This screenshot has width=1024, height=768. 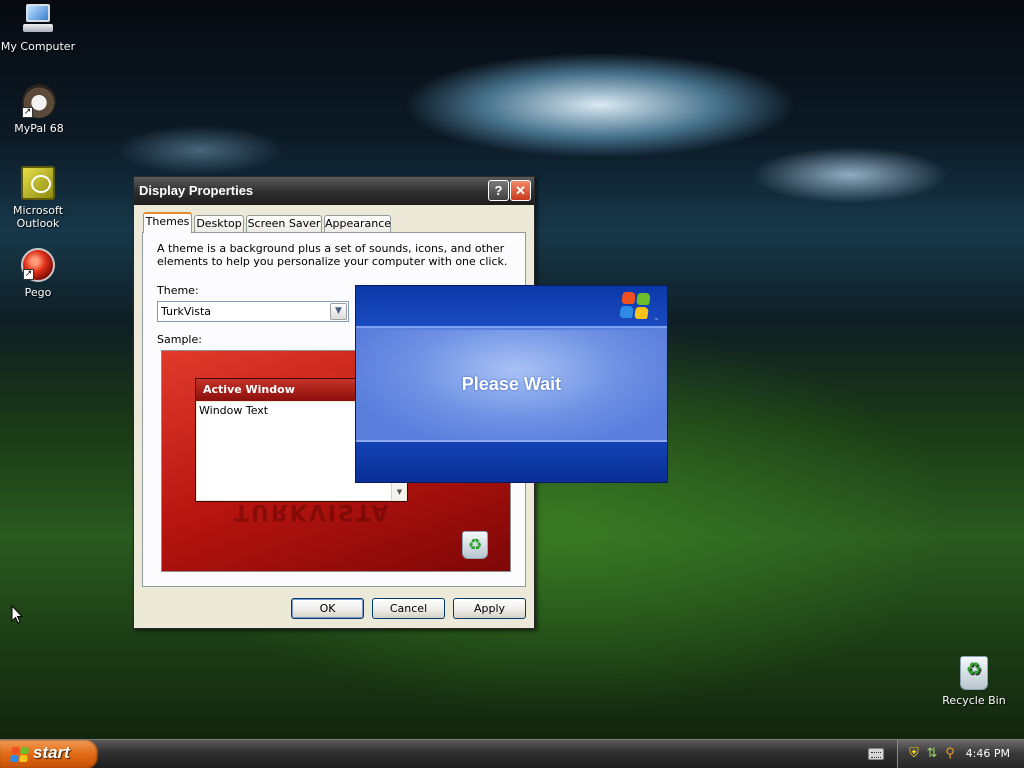 What do you see at coordinates (656, 321) in the screenshot?
I see `trademark-mark: ™` at bounding box center [656, 321].